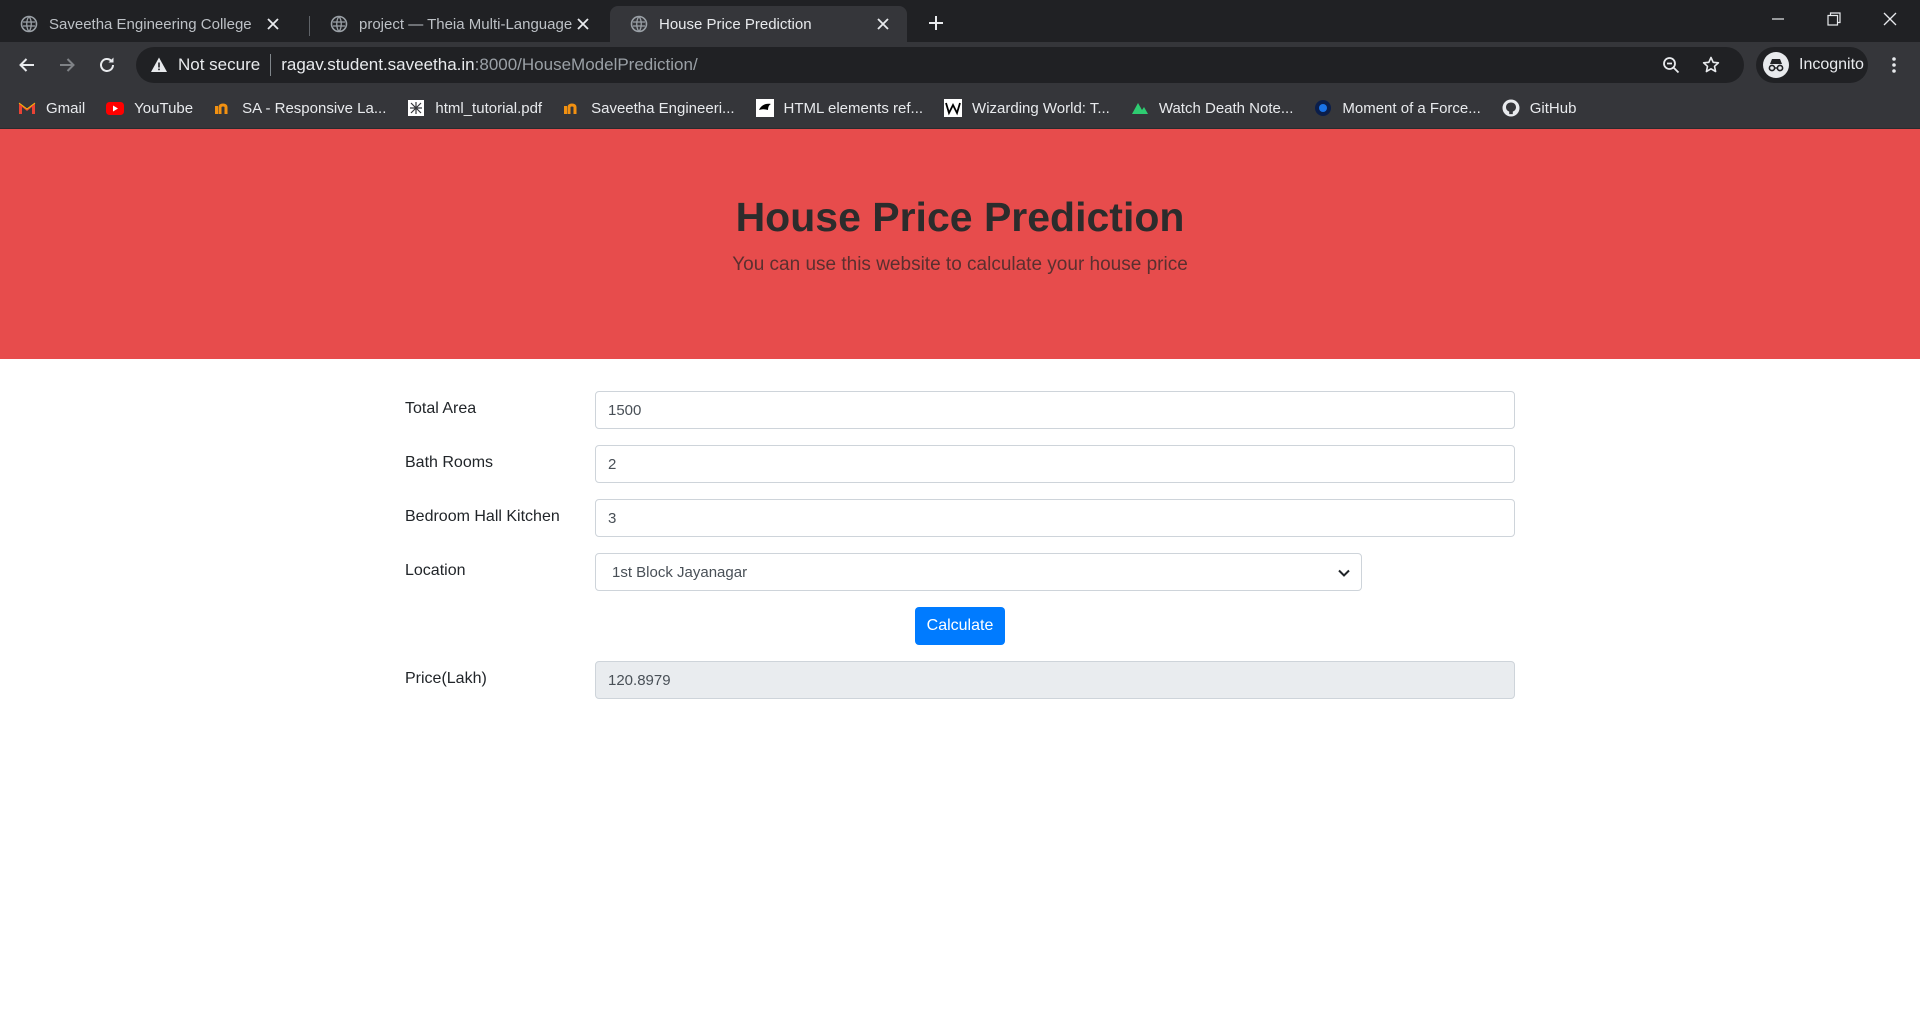 This screenshot has width=1920, height=1030. I want to click on bath-rooms-row: Bath Rooms 2, so click(960, 464).